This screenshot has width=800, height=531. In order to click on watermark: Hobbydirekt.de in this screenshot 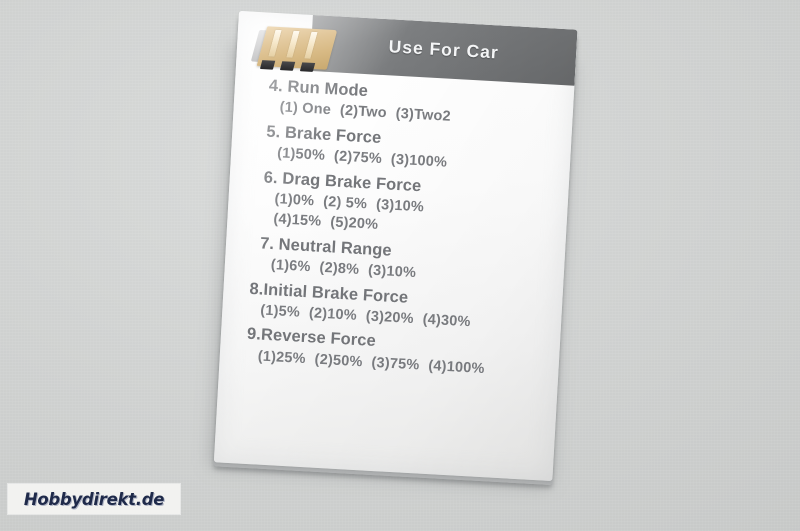, I will do `click(94, 499)`.